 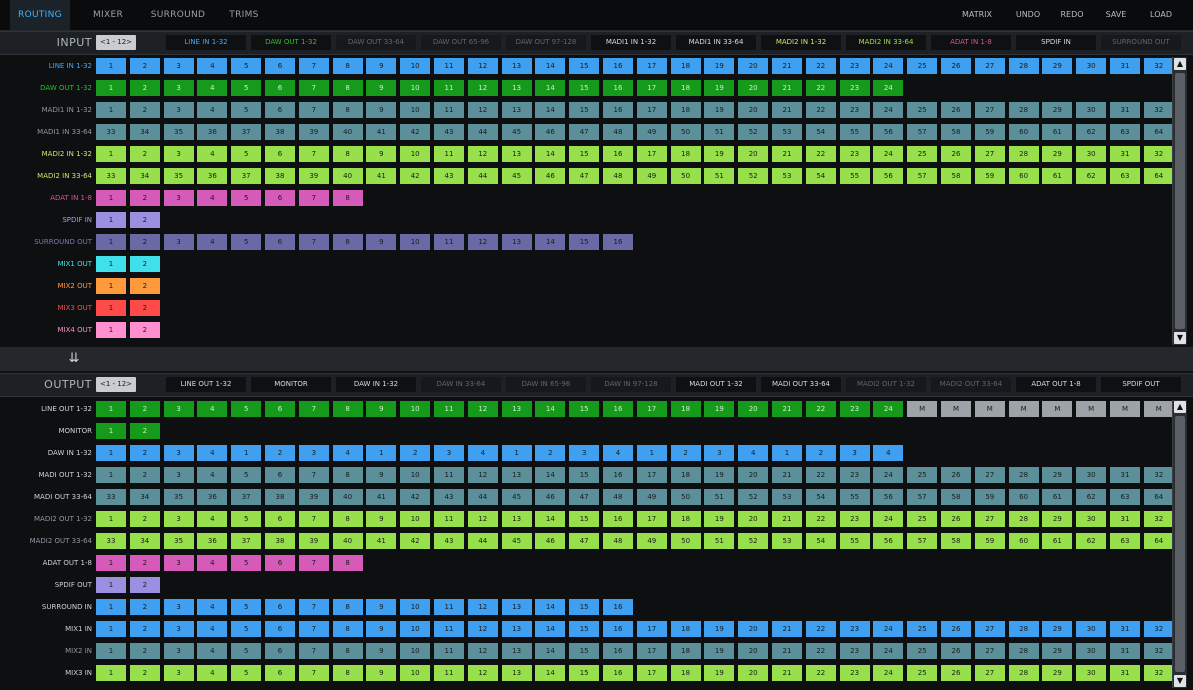 What do you see at coordinates (888, 519) in the screenshot?
I see `channel-cell: 24` at bounding box center [888, 519].